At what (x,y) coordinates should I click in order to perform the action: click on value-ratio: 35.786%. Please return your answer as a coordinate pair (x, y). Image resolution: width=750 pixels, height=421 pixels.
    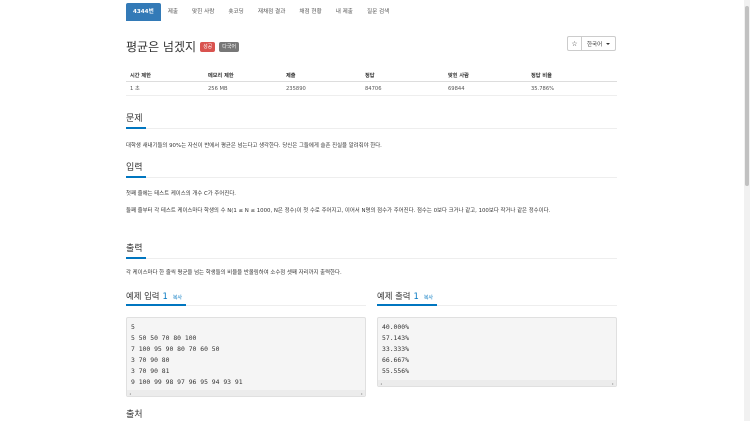
    Looking at the image, I should click on (543, 88).